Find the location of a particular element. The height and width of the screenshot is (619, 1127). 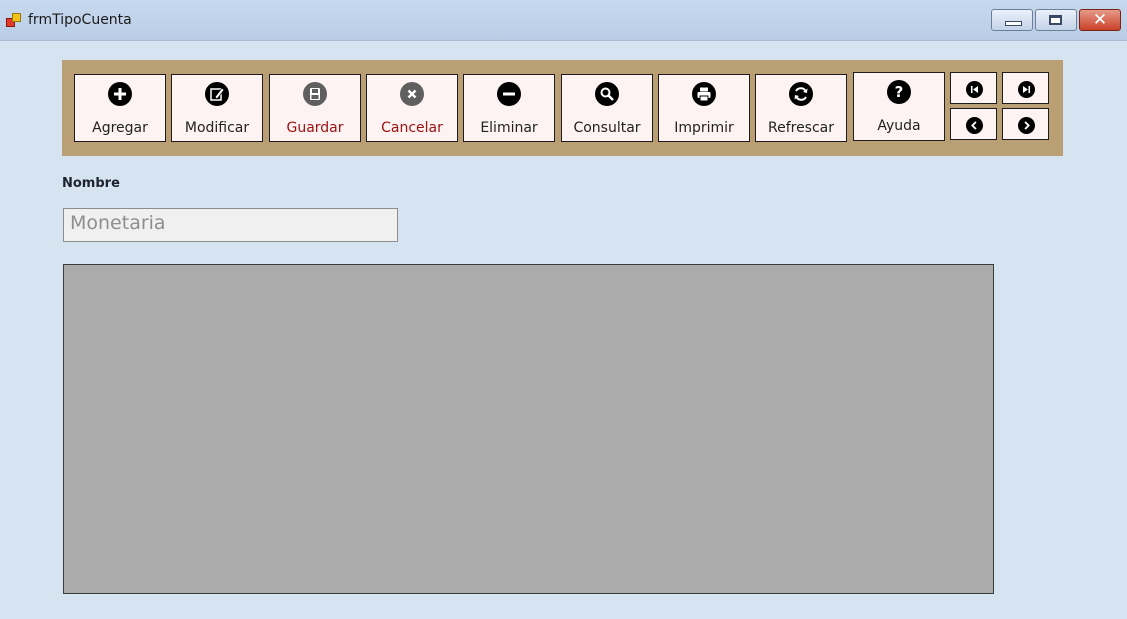

consultar-label: Consultar is located at coordinates (607, 128).